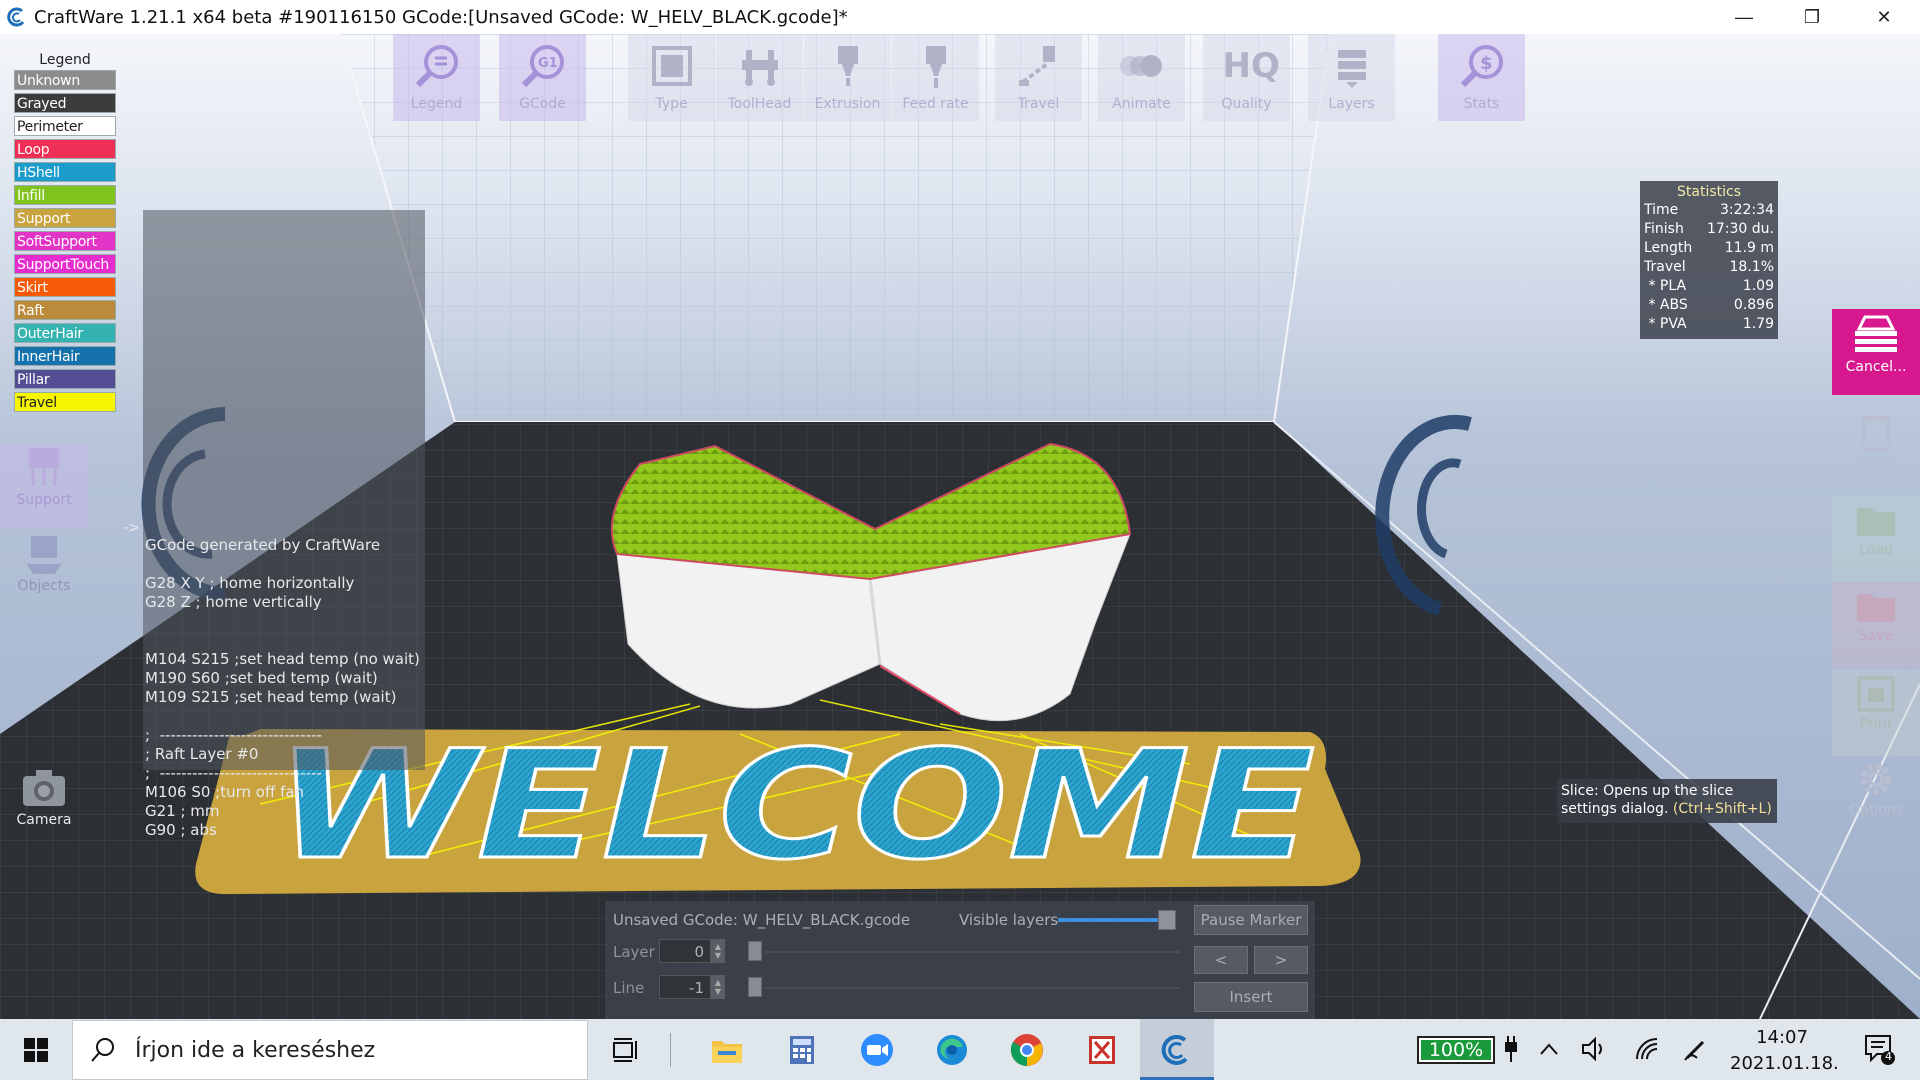 The image size is (1920, 1080). I want to click on legend-item-grayed: Grayed, so click(65, 103).